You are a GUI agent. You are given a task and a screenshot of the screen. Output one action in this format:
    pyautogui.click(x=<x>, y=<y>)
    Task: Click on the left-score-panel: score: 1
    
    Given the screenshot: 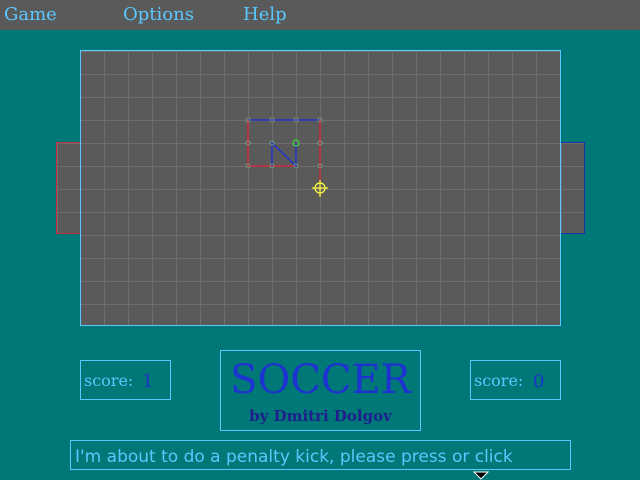 What is the action you would take?
    pyautogui.click(x=125, y=380)
    